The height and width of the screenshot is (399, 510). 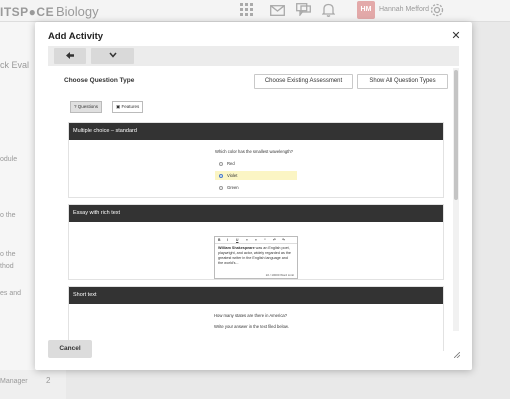 I want to click on manager-label: Manager, so click(x=14, y=381).